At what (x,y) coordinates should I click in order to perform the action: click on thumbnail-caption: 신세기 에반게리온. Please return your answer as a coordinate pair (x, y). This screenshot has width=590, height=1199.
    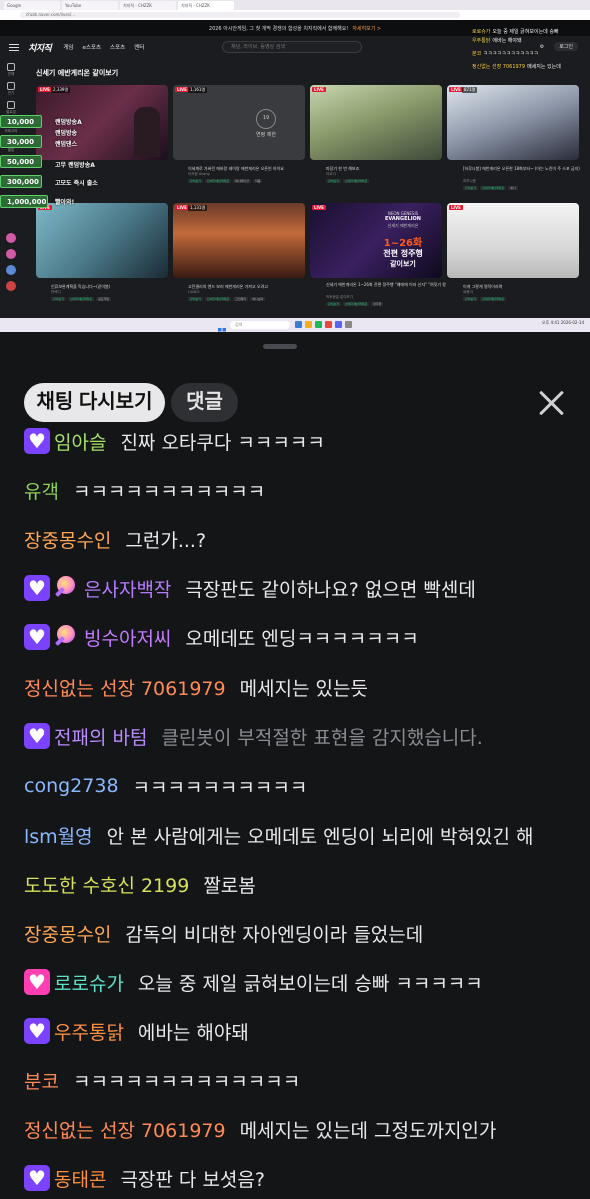
    Looking at the image, I should click on (403, 225).